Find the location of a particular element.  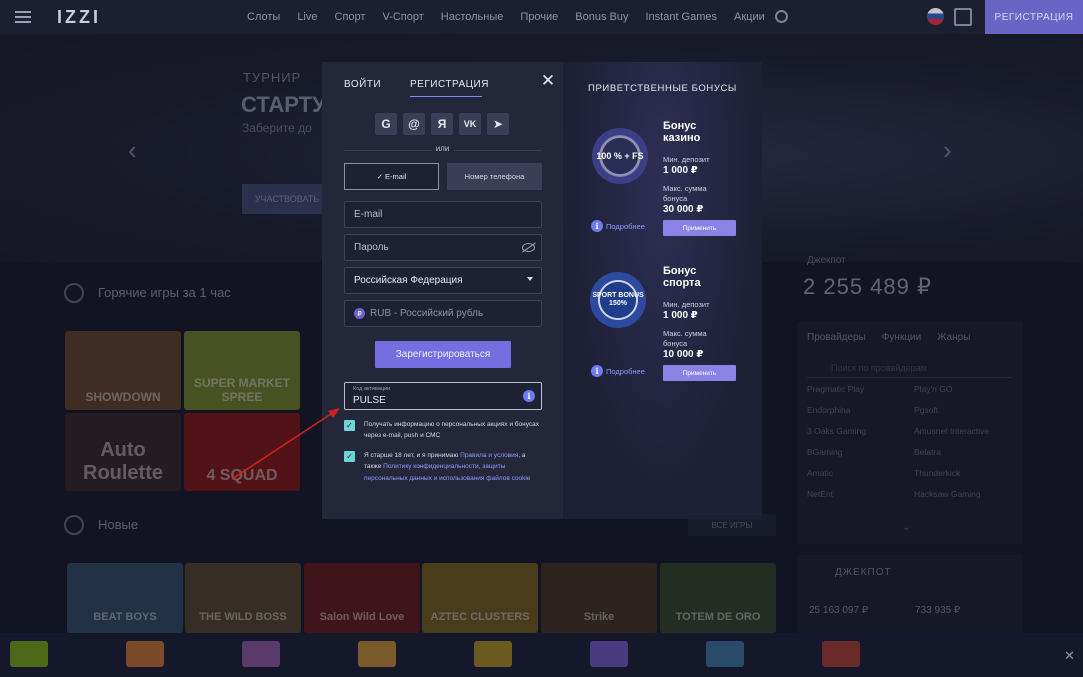

ruble-icon: ₽ is located at coordinates (359, 313).